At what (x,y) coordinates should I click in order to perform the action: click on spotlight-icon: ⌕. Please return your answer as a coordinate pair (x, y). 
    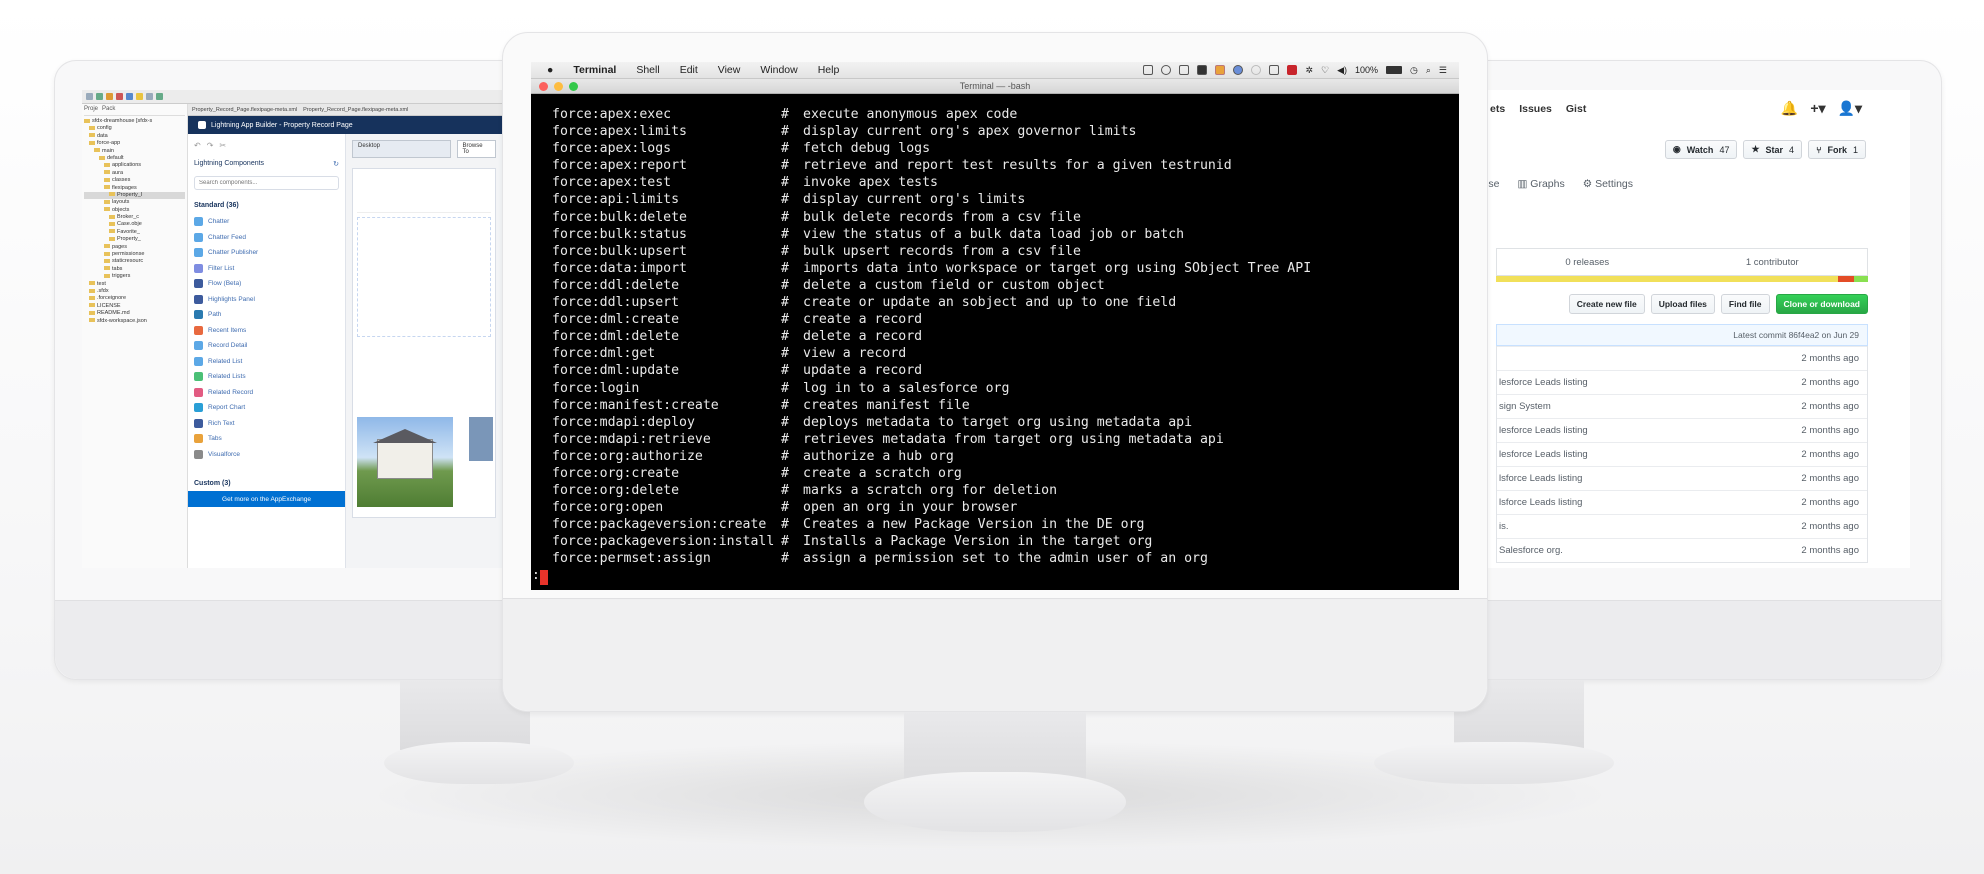
    Looking at the image, I should click on (1428, 70).